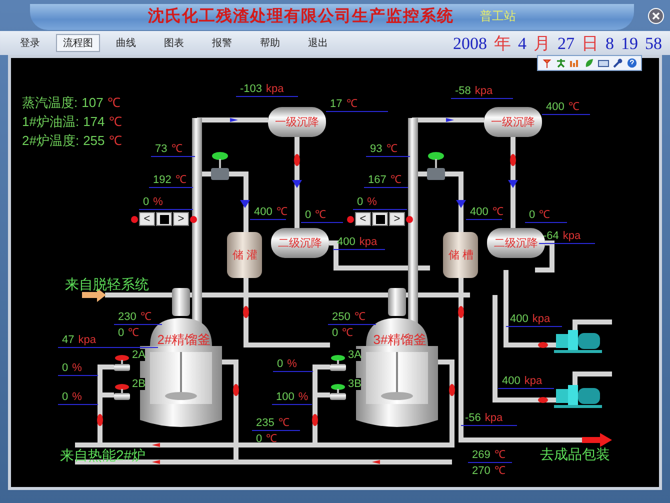 The height and width of the screenshot is (503, 670). Describe the element at coordinates (341, 317) in the screenshot. I see `reading-value: 250` at that location.